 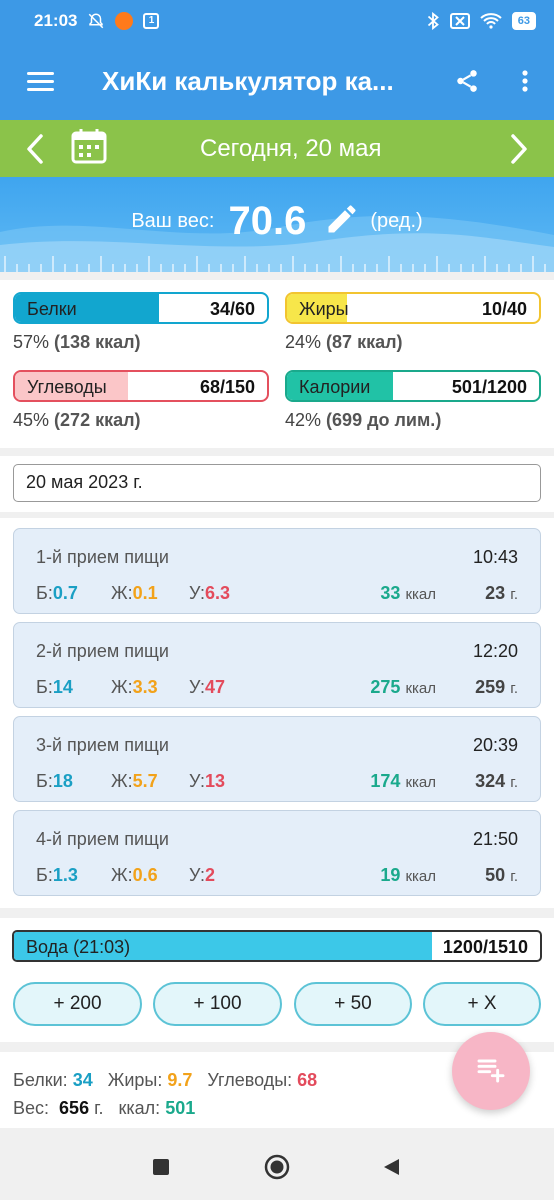 I want to click on calories-macro: Калории 501/1200 42% (699 до лим.), so click(x=413, y=400).